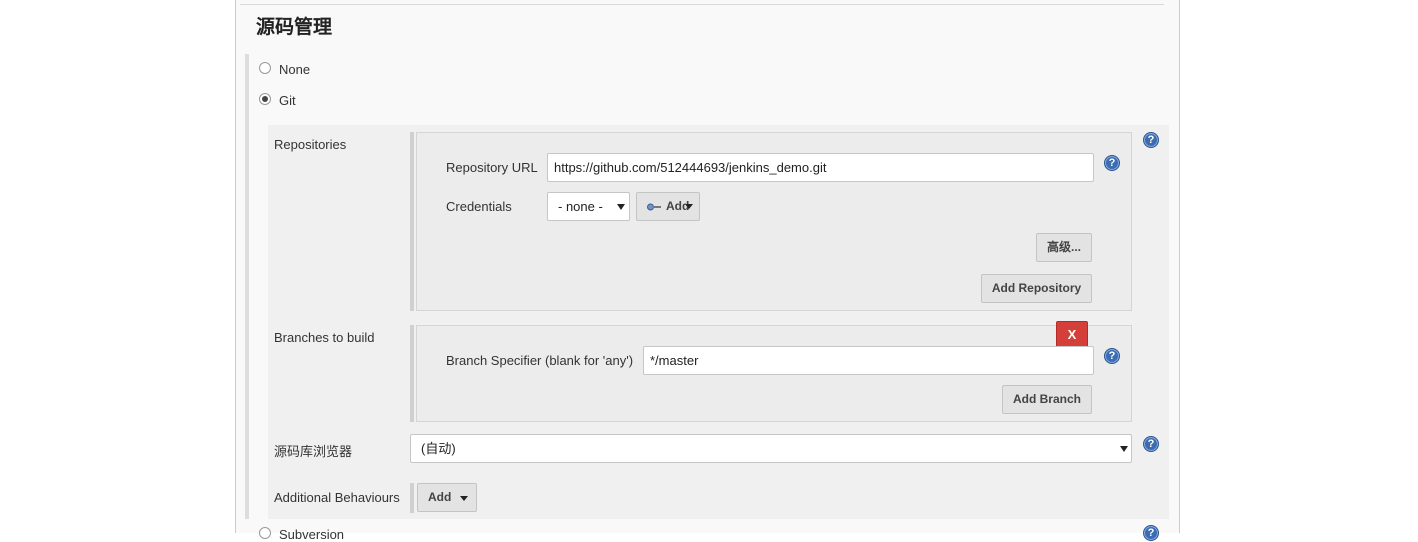  Describe the element at coordinates (247, 286) in the screenshot. I see `git-config-bar` at that location.